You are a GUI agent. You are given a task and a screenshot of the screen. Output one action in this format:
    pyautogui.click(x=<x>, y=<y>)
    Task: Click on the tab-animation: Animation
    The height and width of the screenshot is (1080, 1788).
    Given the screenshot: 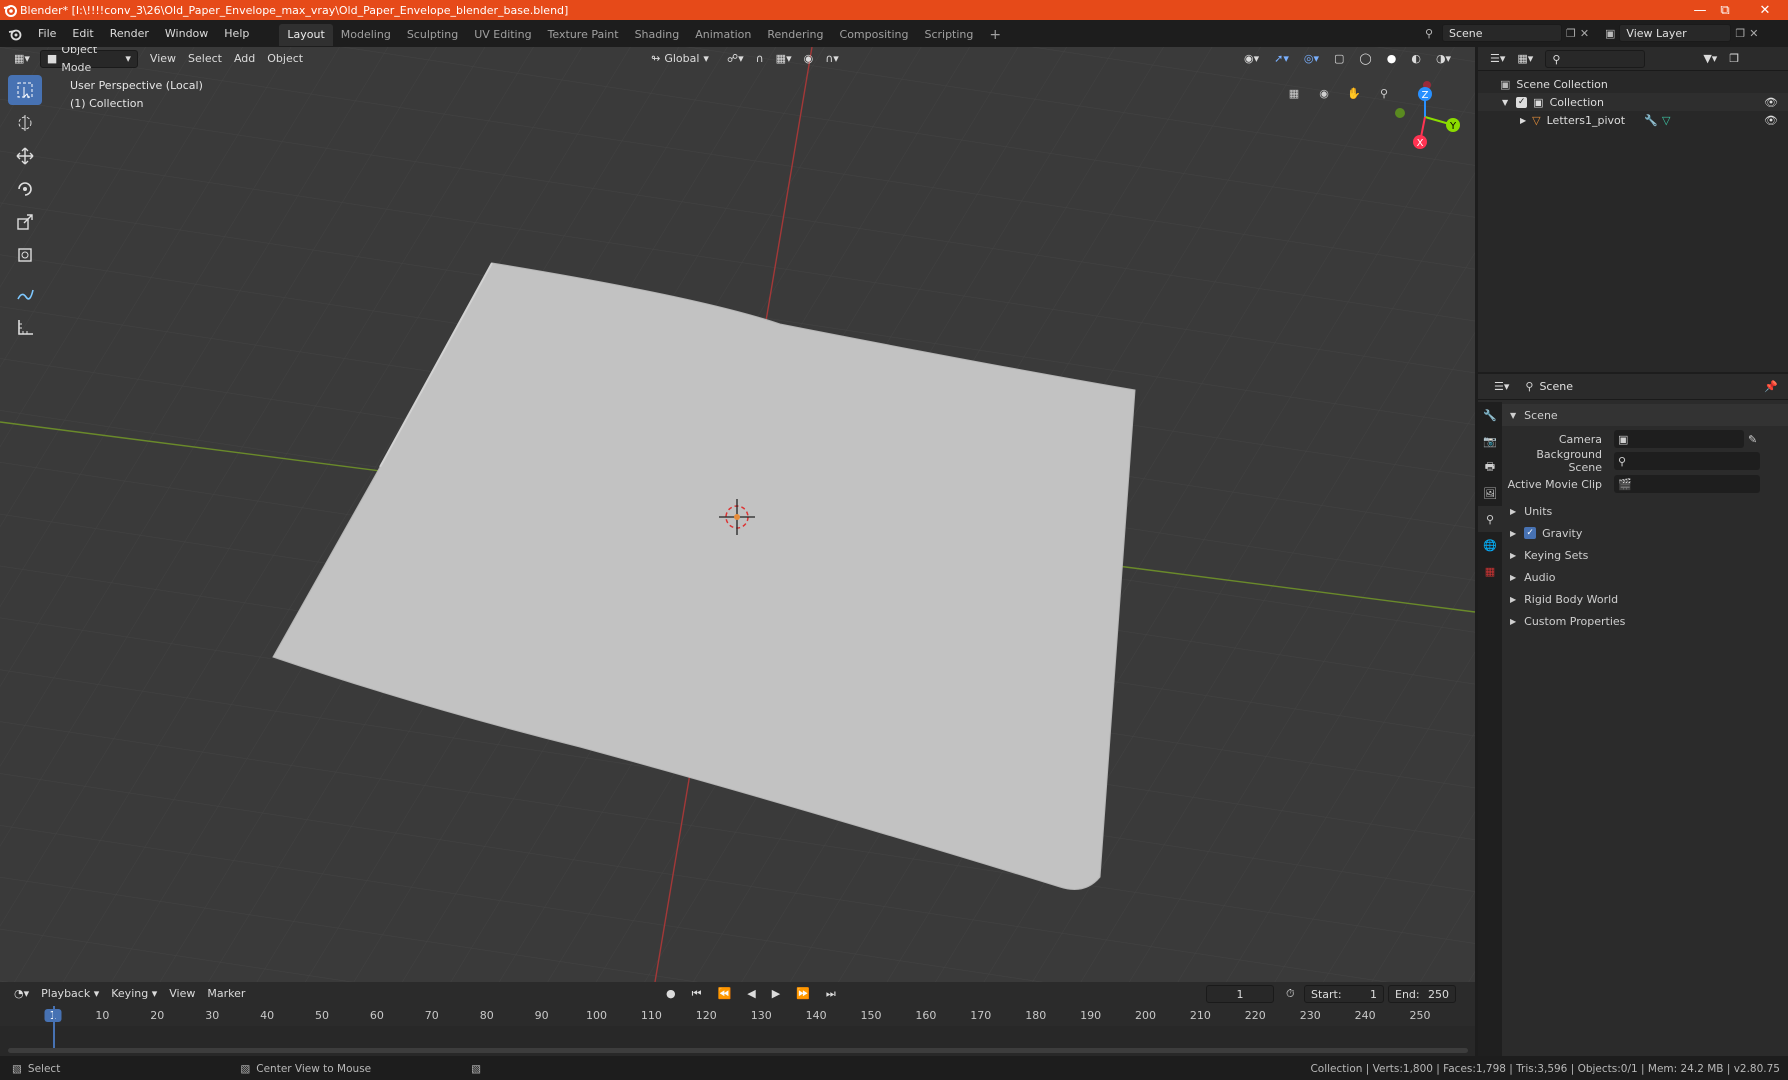 What is the action you would take?
    pyautogui.click(x=723, y=35)
    